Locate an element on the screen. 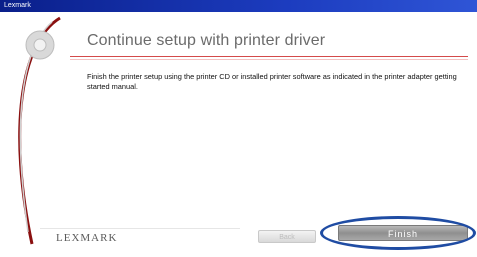 The image size is (477, 257). back-button: Back is located at coordinates (287, 236).